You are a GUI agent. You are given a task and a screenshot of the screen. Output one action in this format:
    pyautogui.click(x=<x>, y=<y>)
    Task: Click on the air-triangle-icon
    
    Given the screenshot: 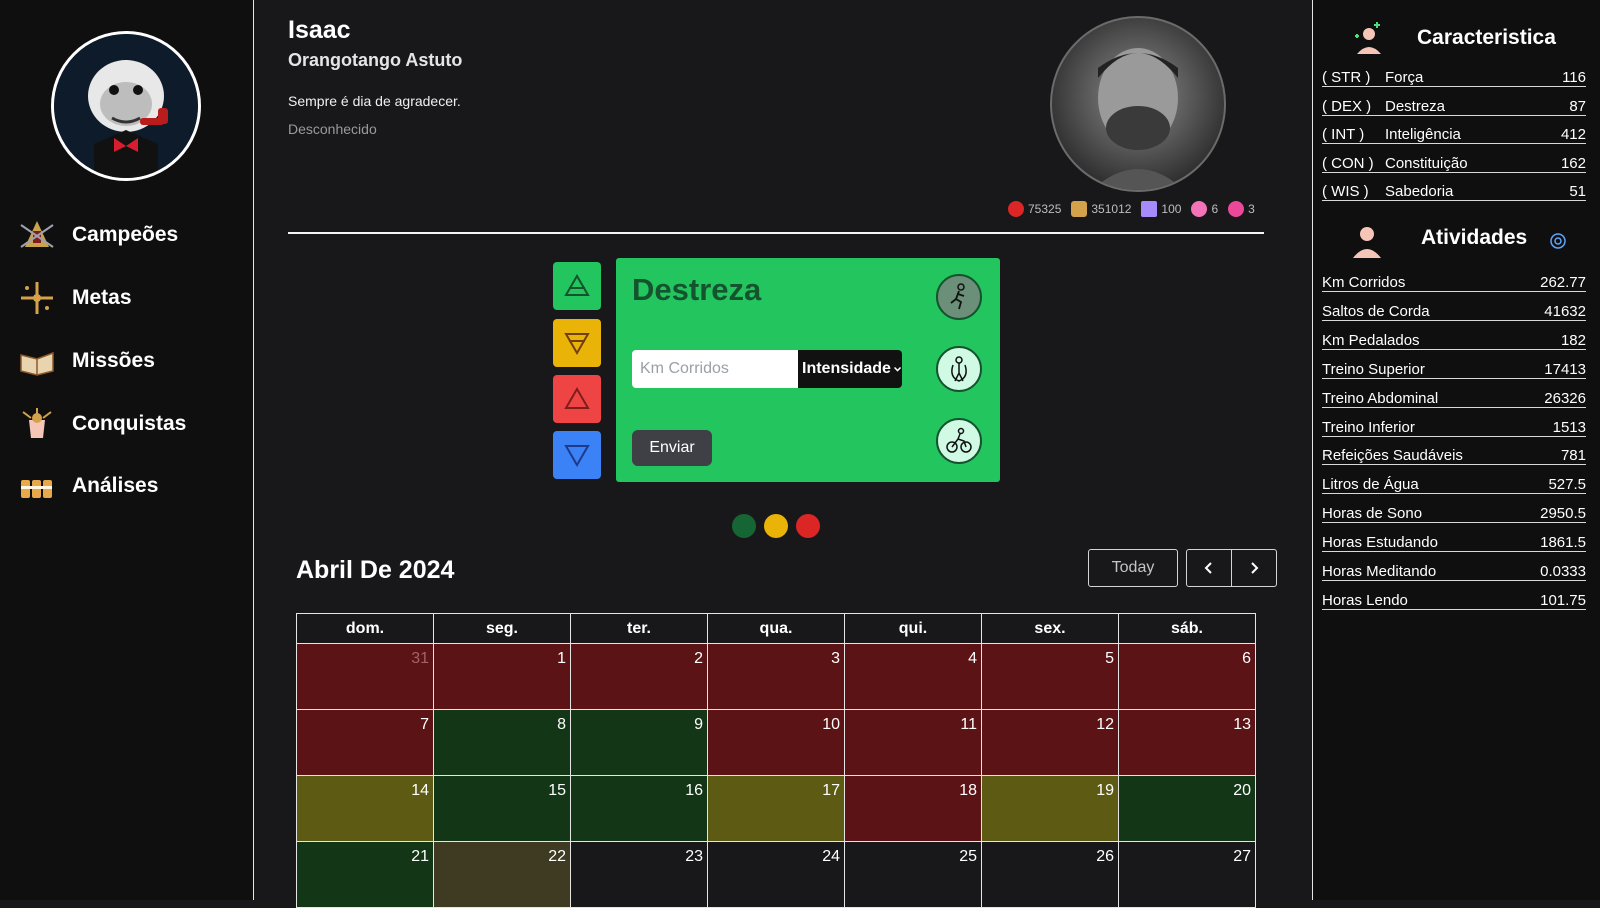 What is the action you would take?
    pyautogui.click(x=577, y=285)
    